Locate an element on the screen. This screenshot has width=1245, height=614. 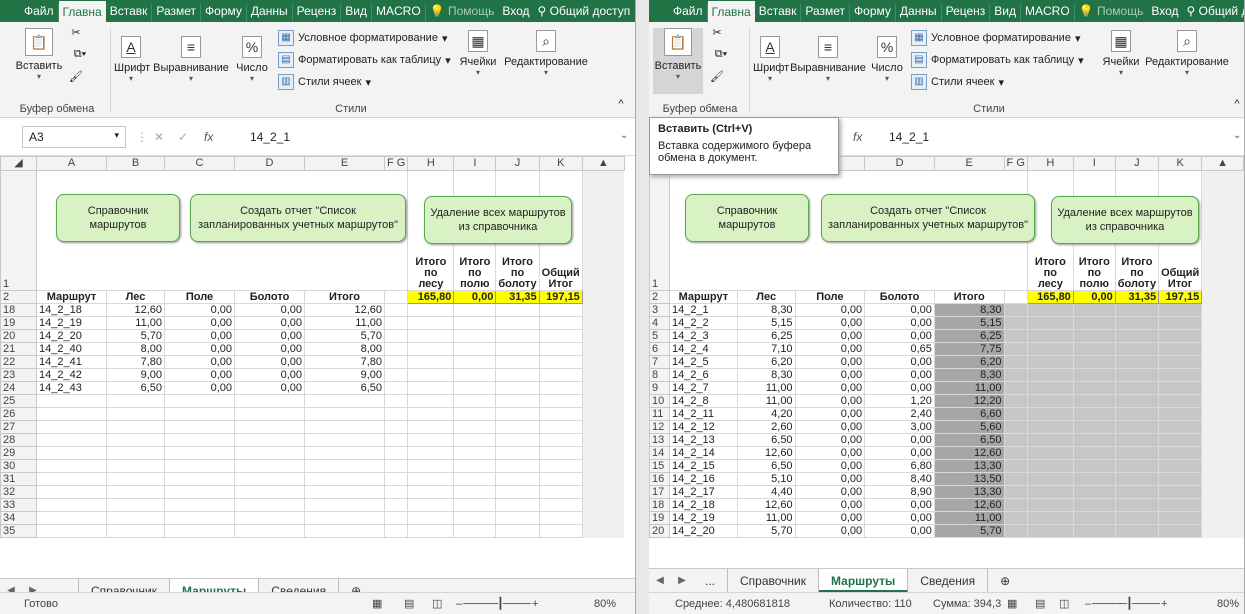
directory-button: Справочник маршрутов is located at coordinates (747, 218).